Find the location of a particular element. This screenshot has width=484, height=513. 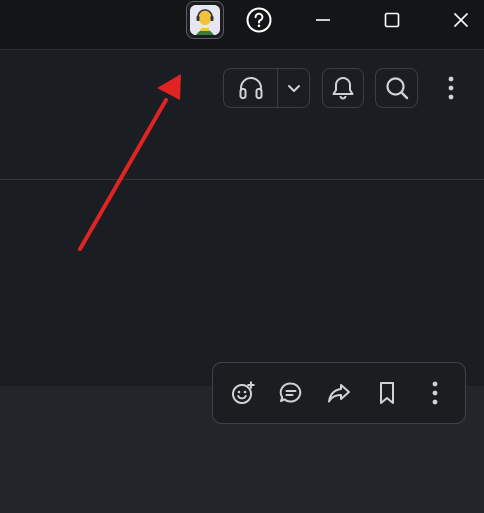

close-button is located at coordinates (461, 20).